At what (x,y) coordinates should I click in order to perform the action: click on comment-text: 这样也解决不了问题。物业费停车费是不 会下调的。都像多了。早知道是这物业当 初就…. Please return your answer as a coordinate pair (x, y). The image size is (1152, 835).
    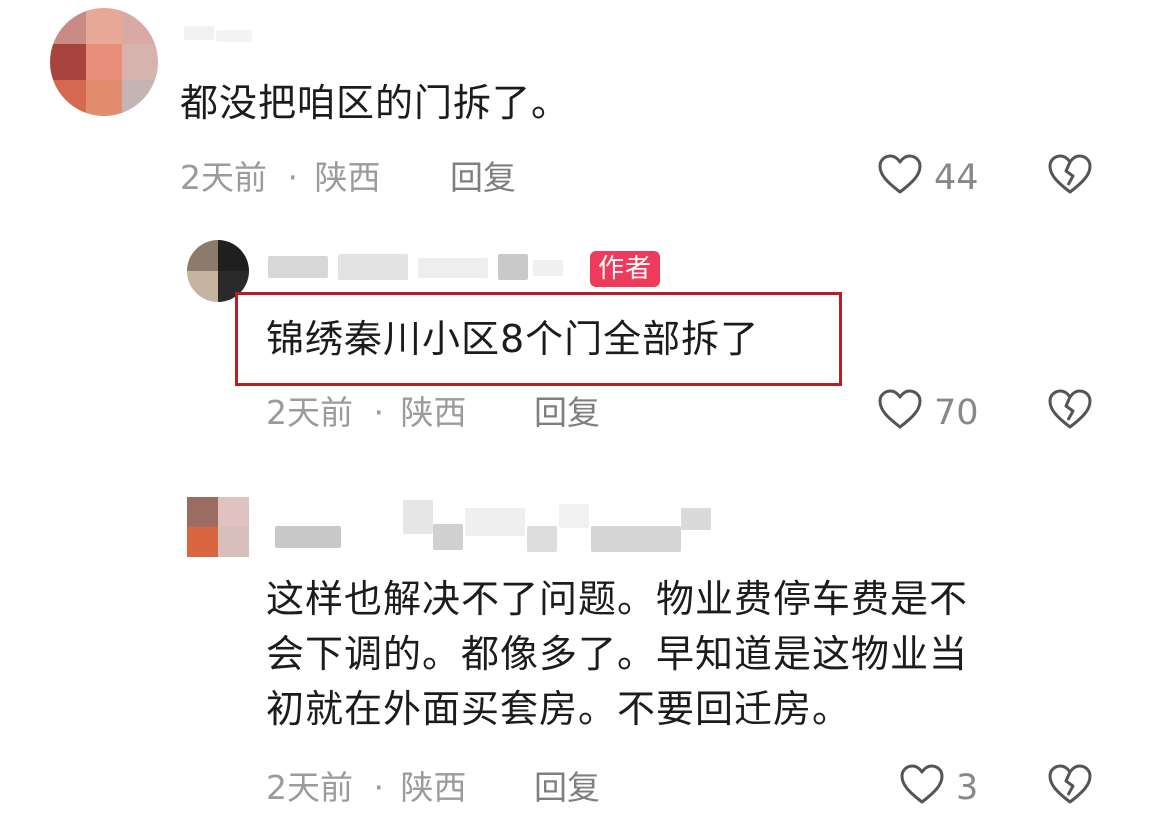
    Looking at the image, I should click on (617, 654).